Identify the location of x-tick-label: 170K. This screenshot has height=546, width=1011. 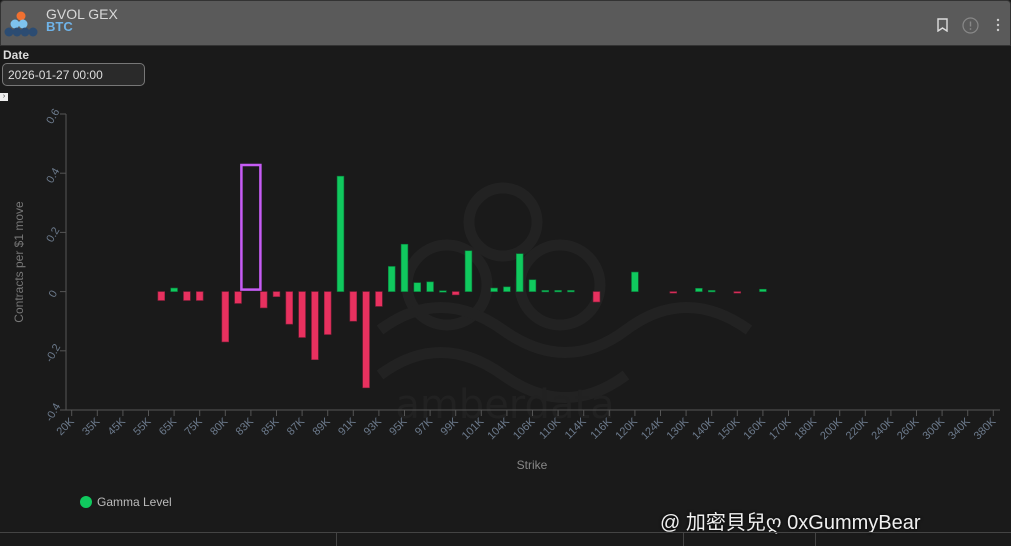
(780, 428).